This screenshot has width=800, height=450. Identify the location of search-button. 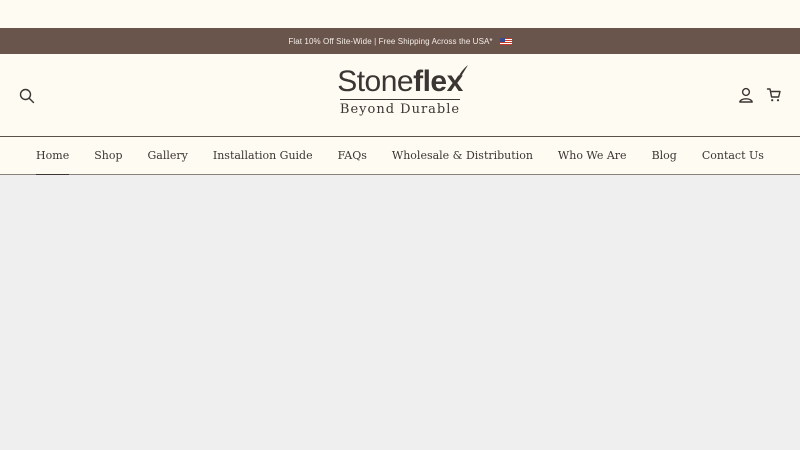
(27, 96).